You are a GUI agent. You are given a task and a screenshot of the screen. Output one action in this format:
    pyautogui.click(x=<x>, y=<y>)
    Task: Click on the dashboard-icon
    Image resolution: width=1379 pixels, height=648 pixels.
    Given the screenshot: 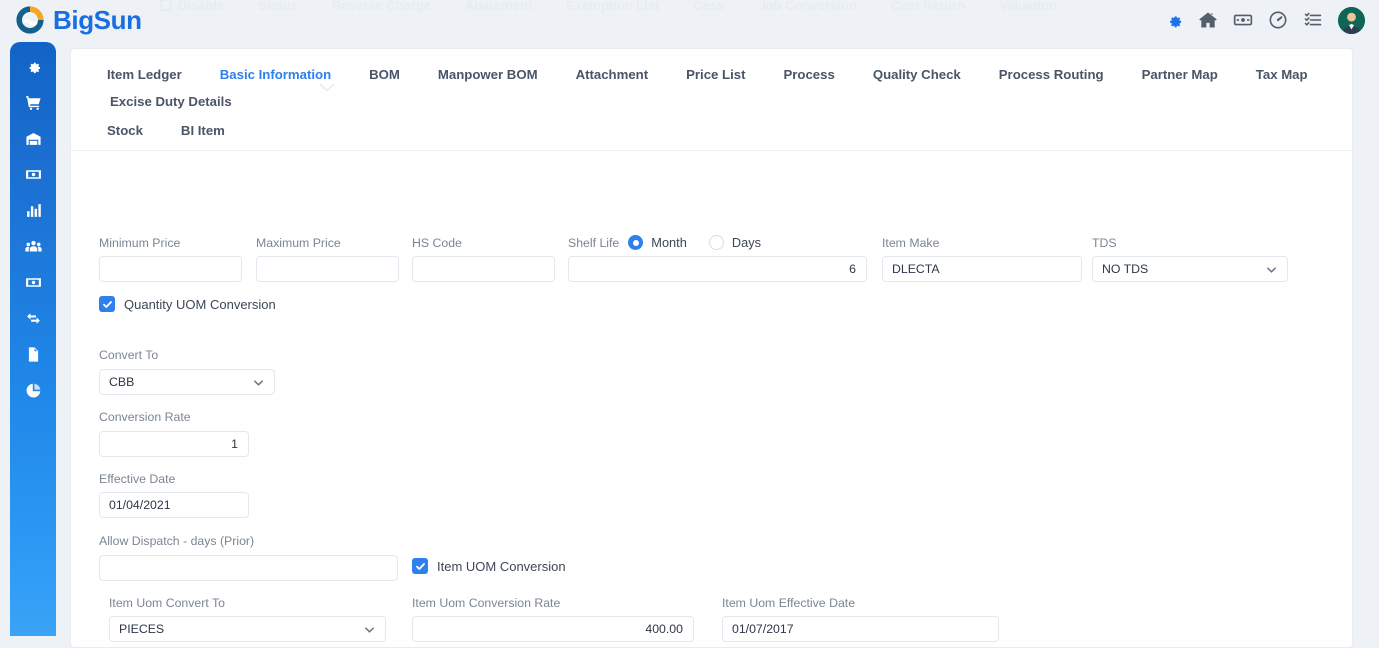 What is the action you would take?
    pyautogui.click(x=1278, y=20)
    